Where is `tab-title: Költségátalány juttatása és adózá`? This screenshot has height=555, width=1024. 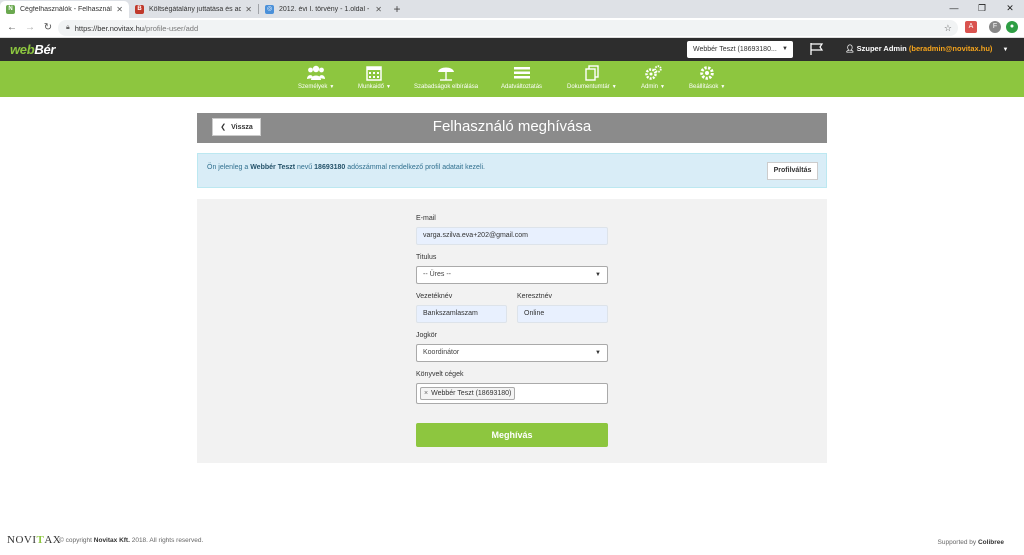
tab-title: Költségátalány juttatása és adózá is located at coordinates (195, 9).